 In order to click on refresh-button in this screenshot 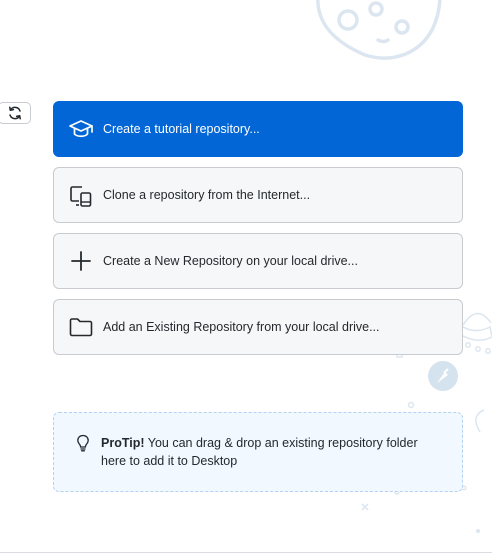, I will do `click(15, 113)`.